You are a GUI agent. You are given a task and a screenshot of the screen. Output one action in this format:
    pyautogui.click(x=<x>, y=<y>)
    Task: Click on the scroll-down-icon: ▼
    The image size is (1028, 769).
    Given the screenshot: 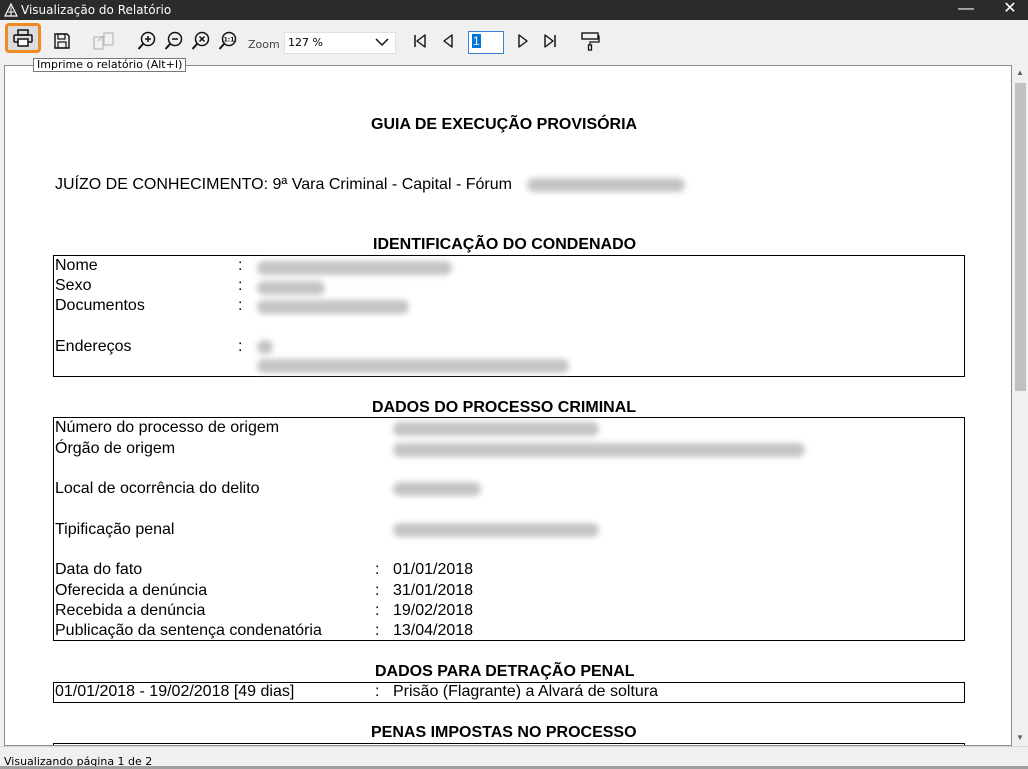 What is the action you would take?
    pyautogui.click(x=1020, y=738)
    